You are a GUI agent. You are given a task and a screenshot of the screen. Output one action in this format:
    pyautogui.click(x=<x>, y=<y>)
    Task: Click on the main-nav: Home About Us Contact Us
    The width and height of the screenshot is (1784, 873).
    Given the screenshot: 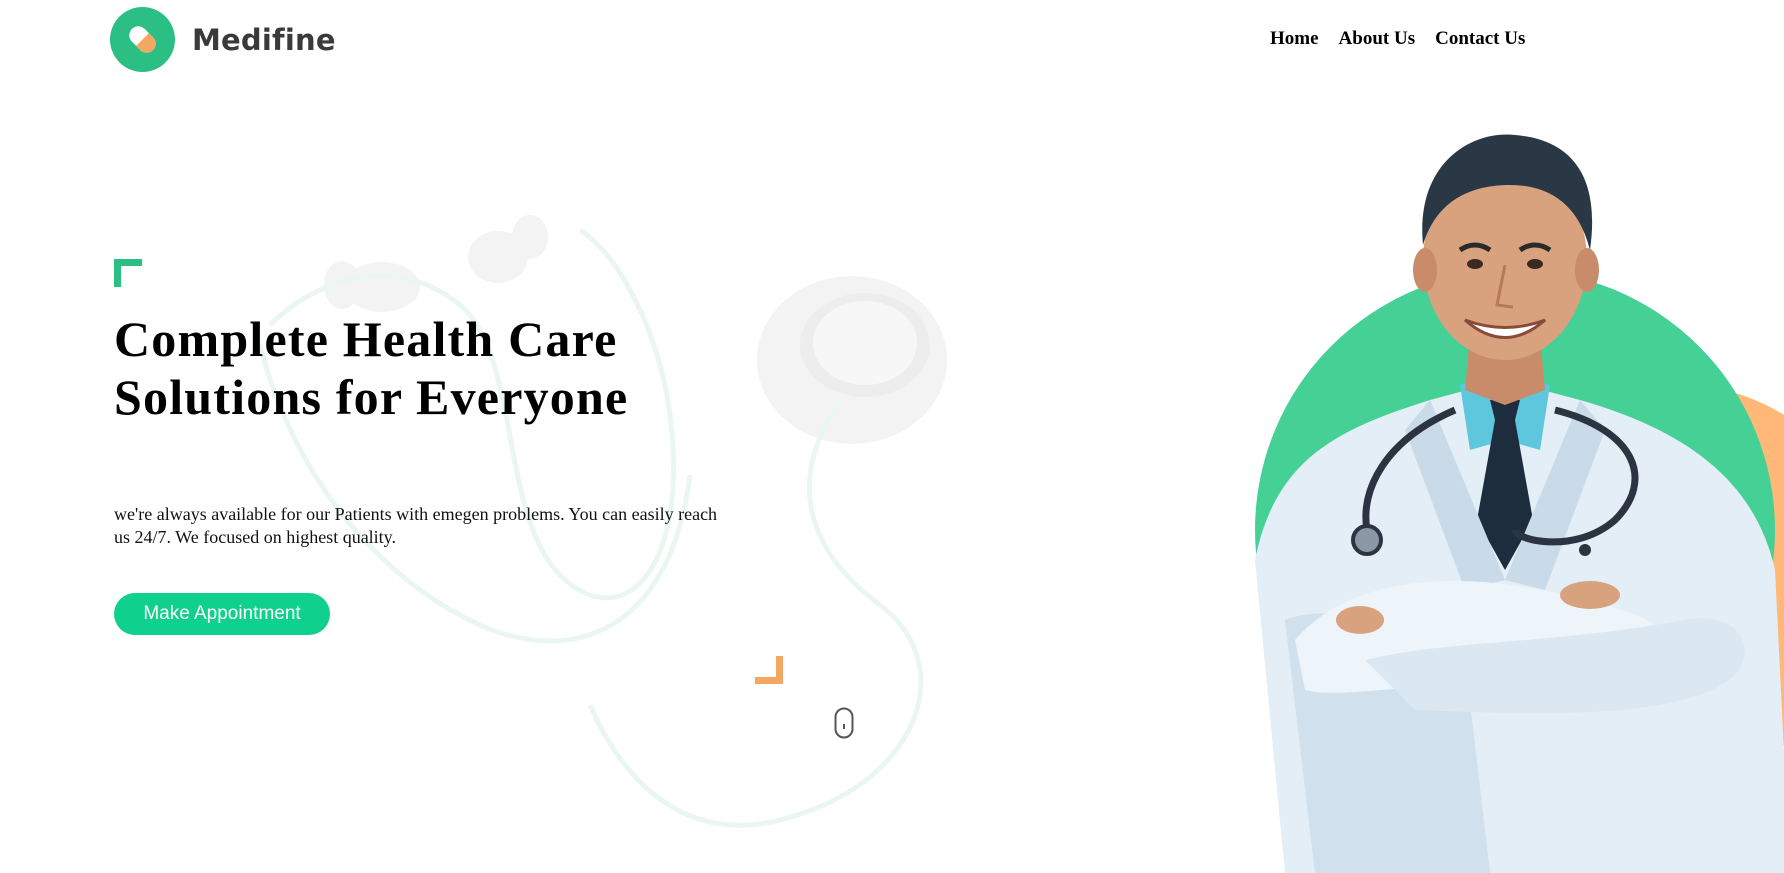 What is the action you would take?
    pyautogui.click(x=1397, y=39)
    